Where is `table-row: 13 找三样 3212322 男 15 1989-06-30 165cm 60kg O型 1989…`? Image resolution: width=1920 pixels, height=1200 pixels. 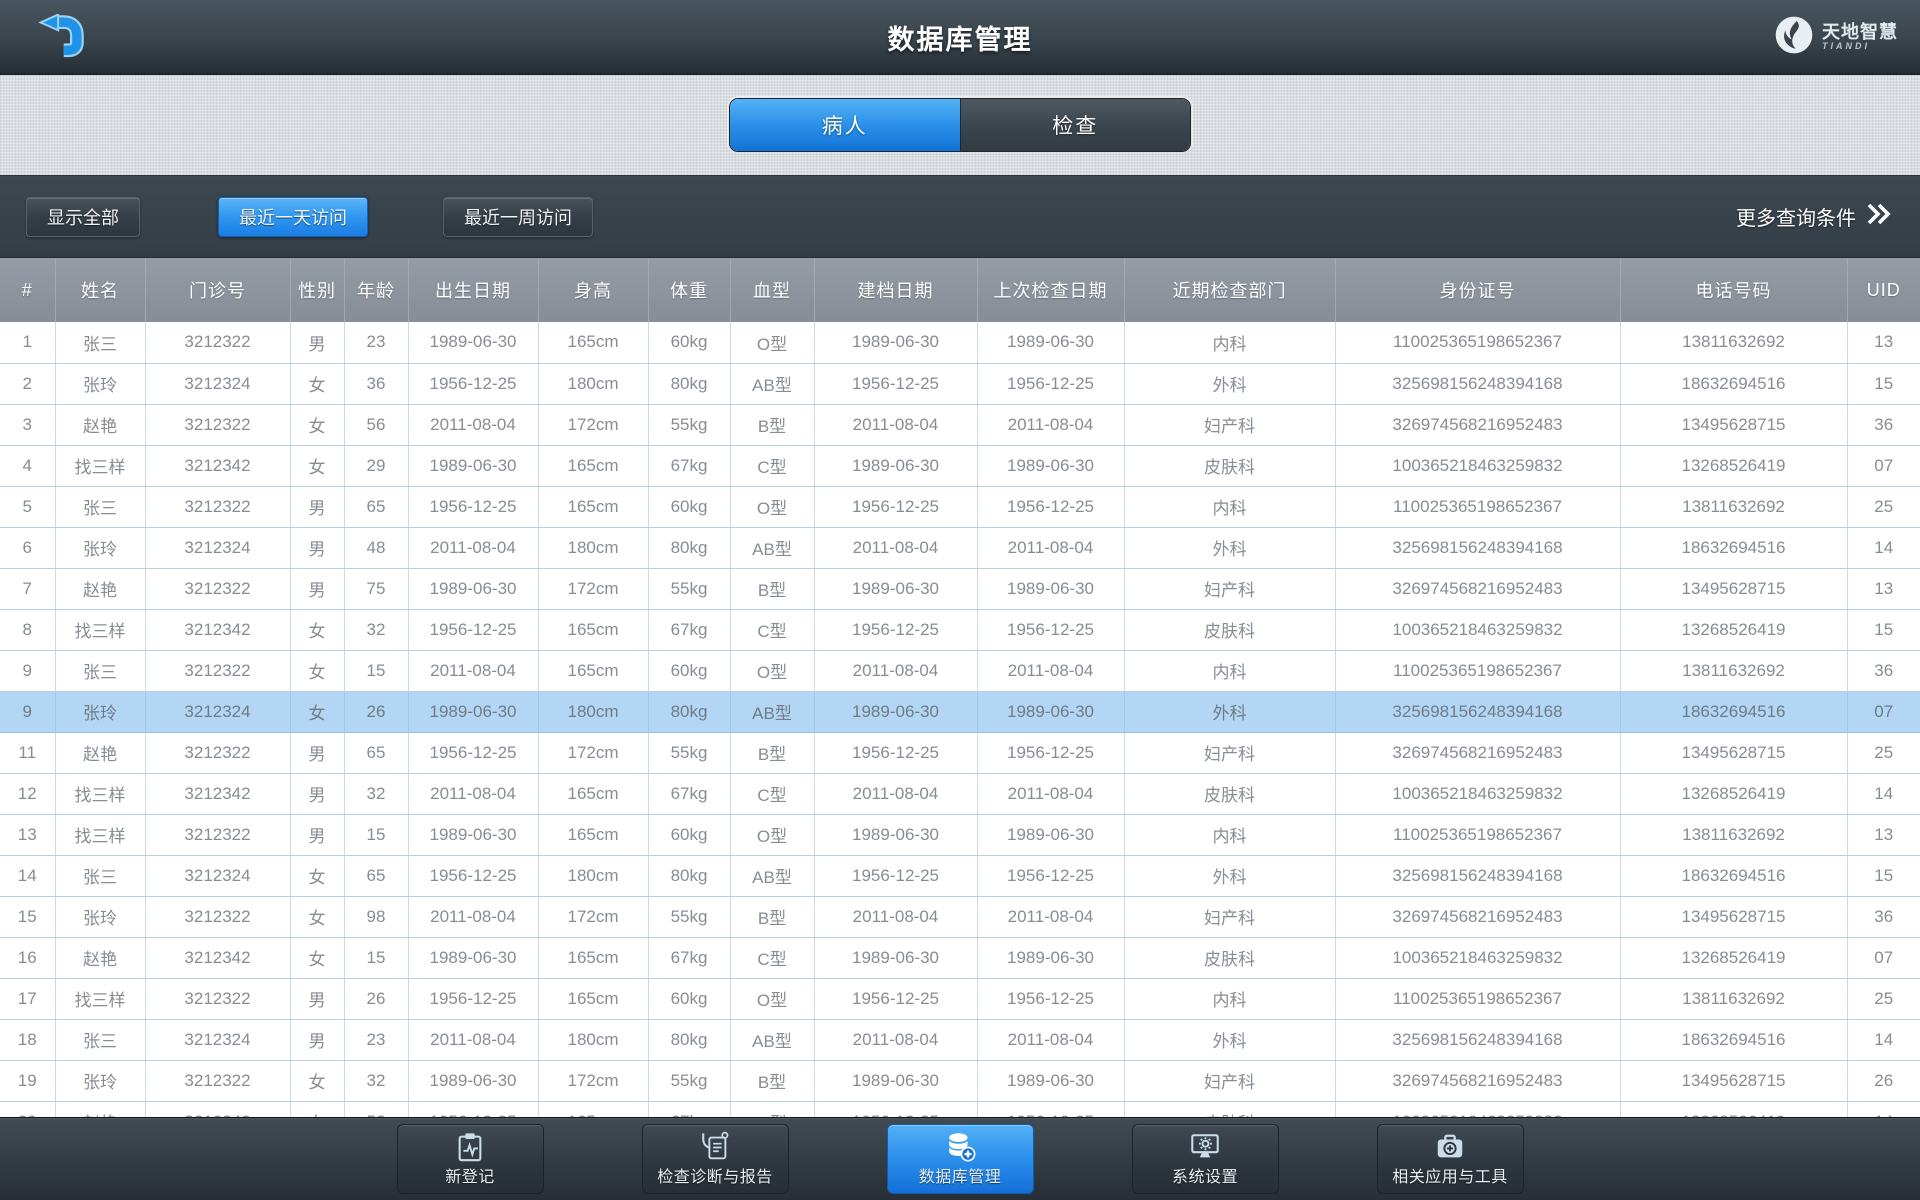
table-row: 13 找三样 3212322 男 15 1989-06-30 165cm 60kg O型 1989… is located at coordinates (960, 835).